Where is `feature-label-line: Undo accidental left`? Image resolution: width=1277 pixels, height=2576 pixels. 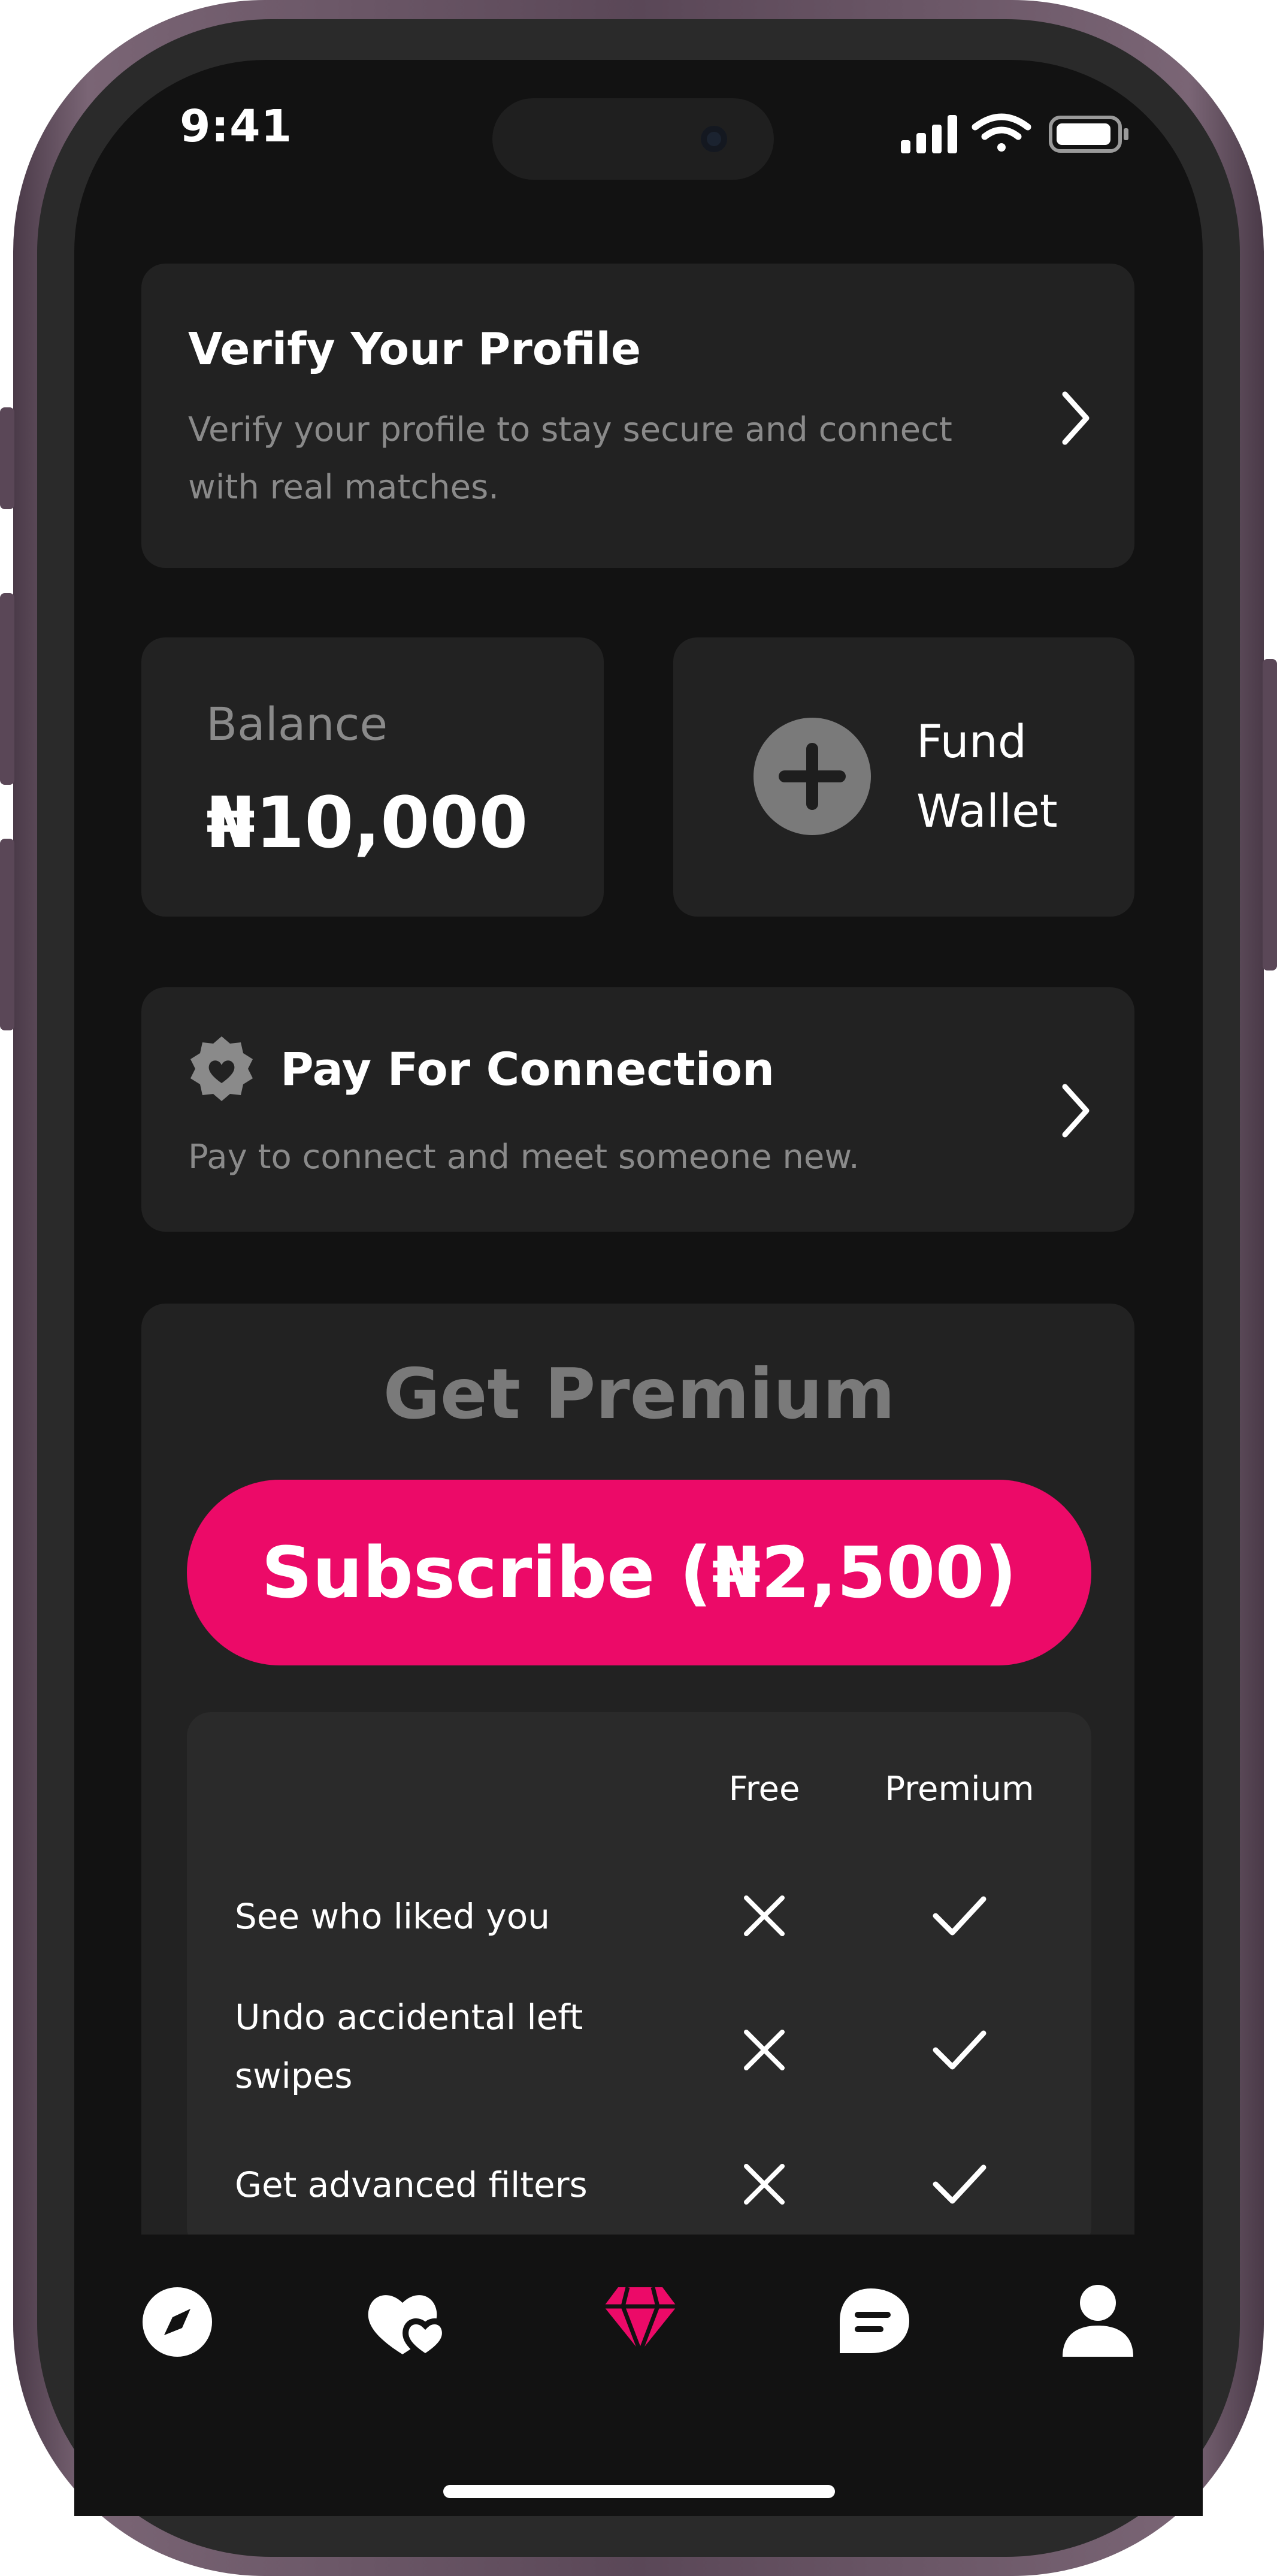
feature-label-line: Undo accidental left is located at coordinates (409, 2017).